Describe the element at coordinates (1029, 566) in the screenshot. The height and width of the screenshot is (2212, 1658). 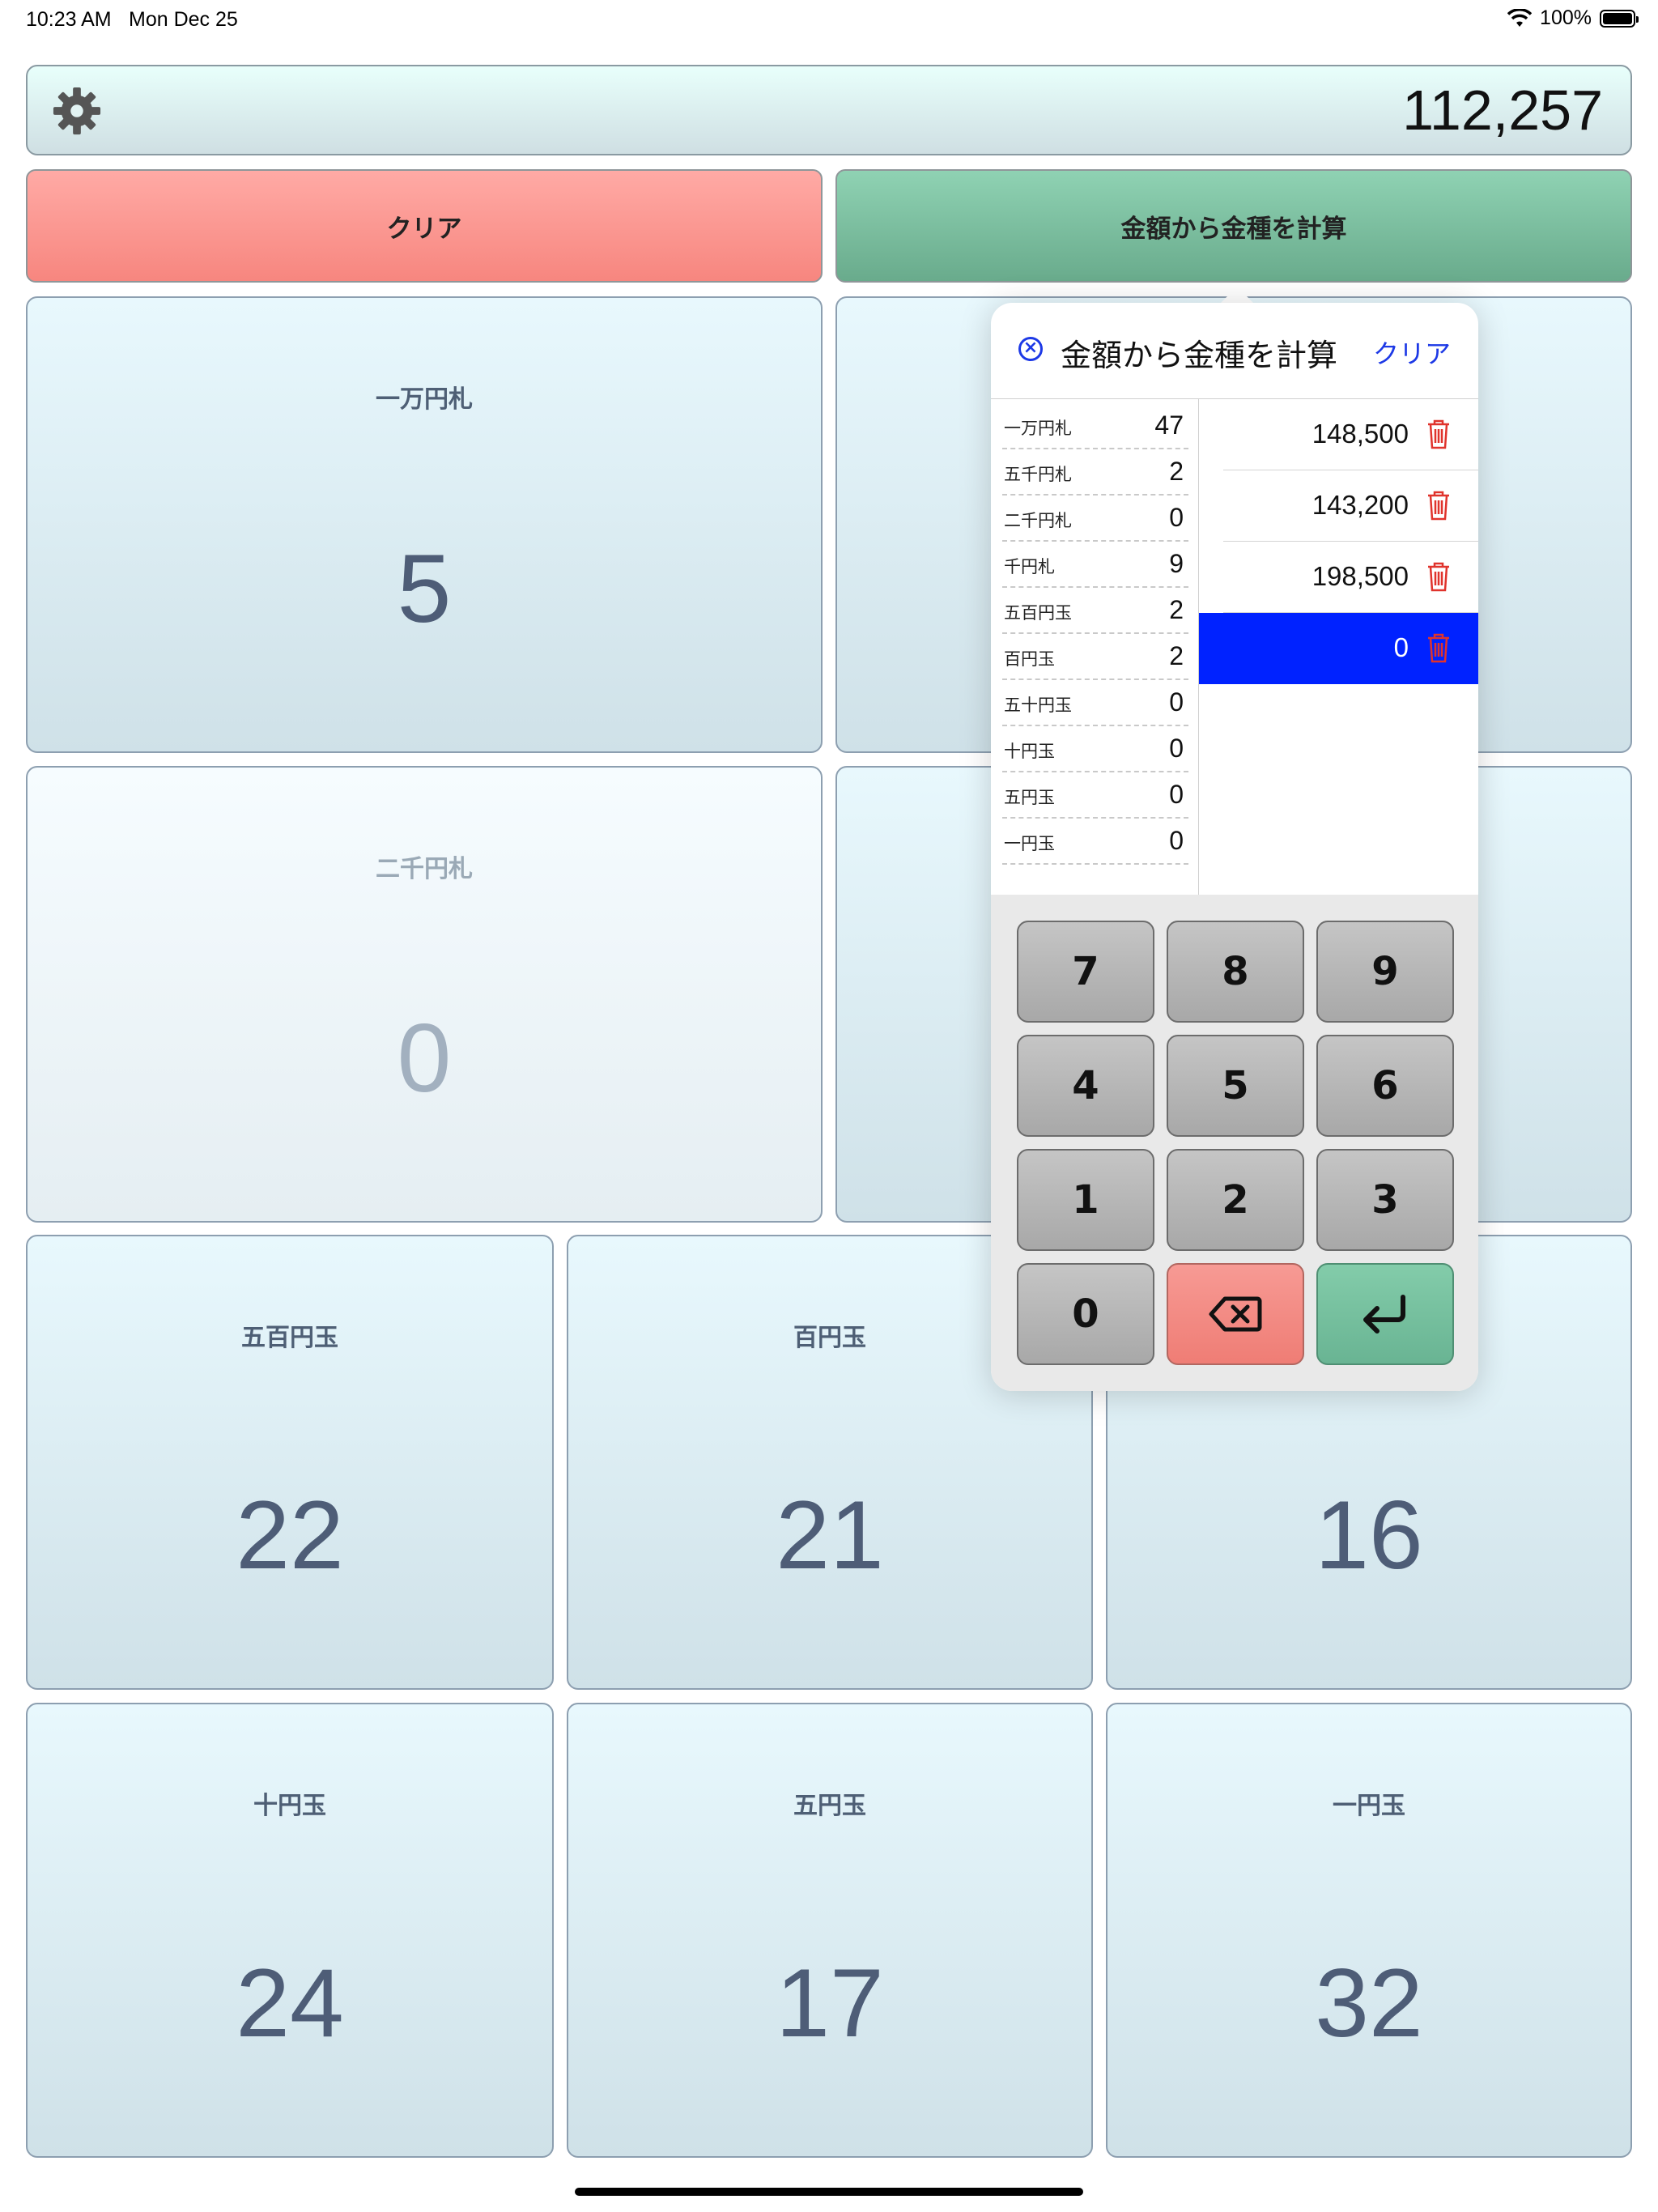
I see `denomination-name: 千円札` at that location.